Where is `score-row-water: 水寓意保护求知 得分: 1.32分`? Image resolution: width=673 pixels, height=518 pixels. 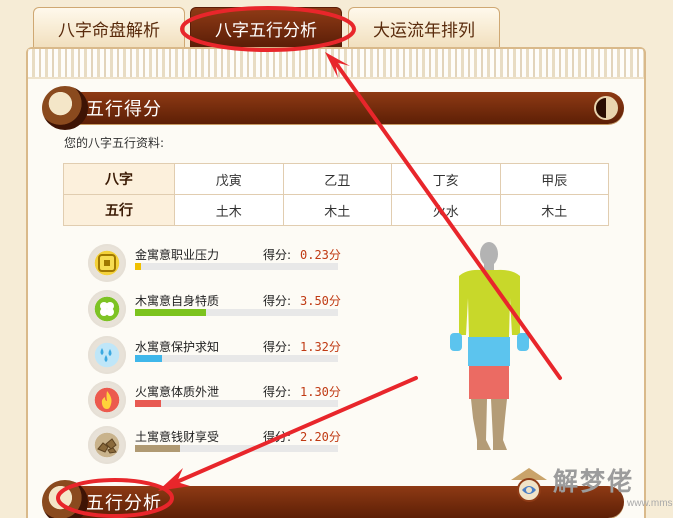 score-row-water: 水寓意保护求知 得分: 1.32分 is located at coordinates (238, 356).